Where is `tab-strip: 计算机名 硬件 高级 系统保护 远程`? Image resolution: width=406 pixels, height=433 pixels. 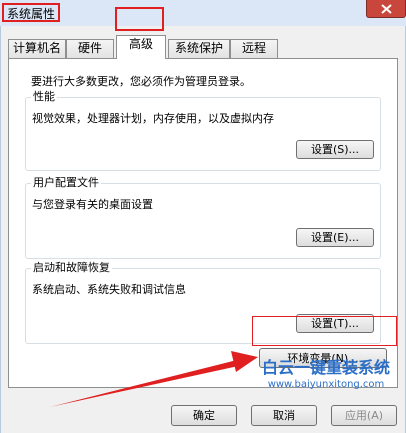 tab-strip: 计算机名 硬件 高级 系统保护 远程 is located at coordinates (203, 47).